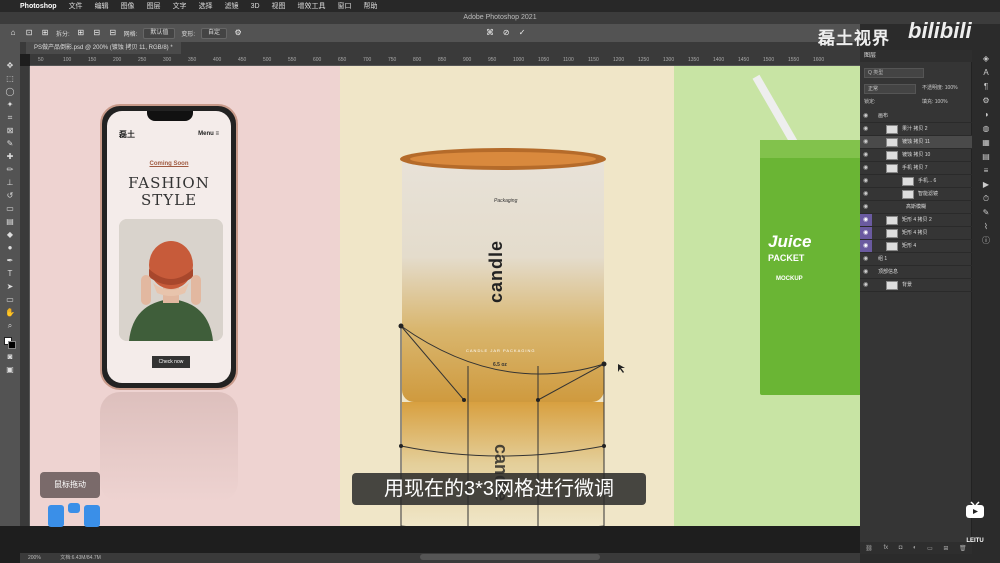  I want to click on folder-icon: ▭, so click(930, 548).